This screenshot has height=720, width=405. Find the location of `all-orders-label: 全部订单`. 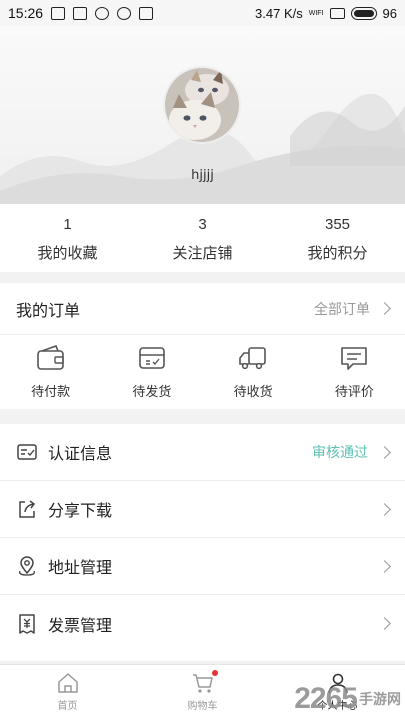

all-orders-label: 全部订单 is located at coordinates (342, 309).